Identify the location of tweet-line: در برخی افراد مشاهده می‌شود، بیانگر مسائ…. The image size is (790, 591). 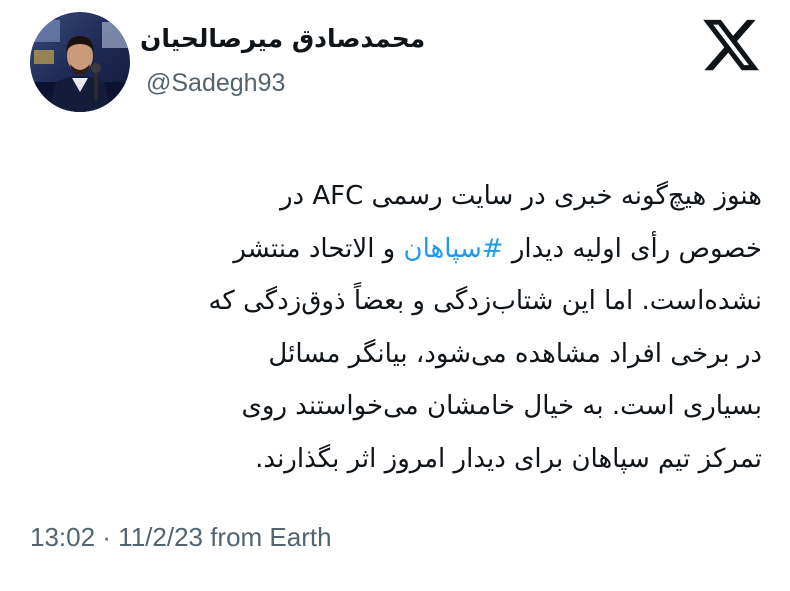
(422, 354).